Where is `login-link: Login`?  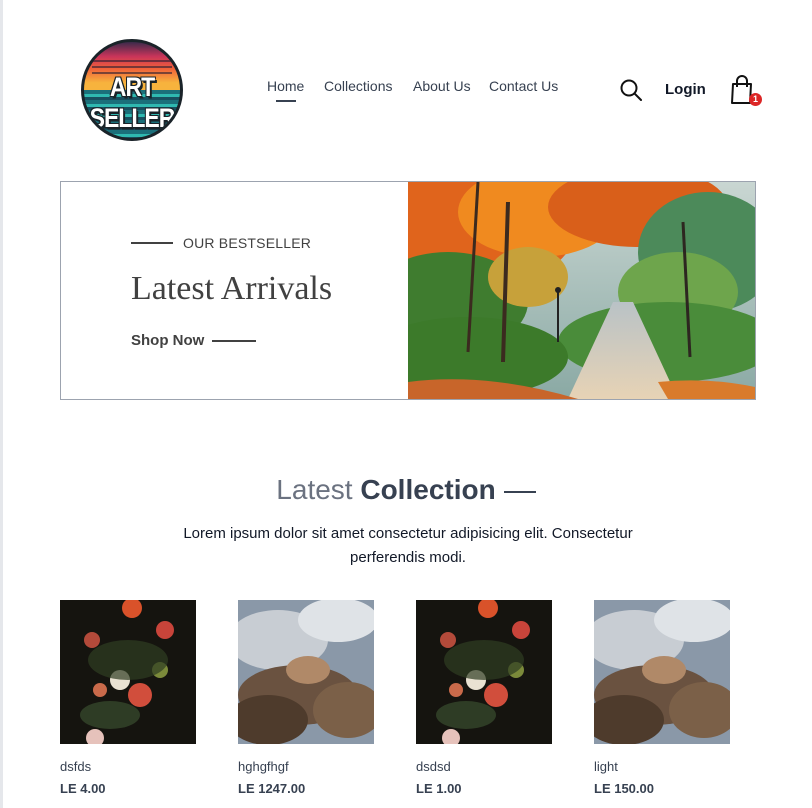 login-link: Login is located at coordinates (685, 89).